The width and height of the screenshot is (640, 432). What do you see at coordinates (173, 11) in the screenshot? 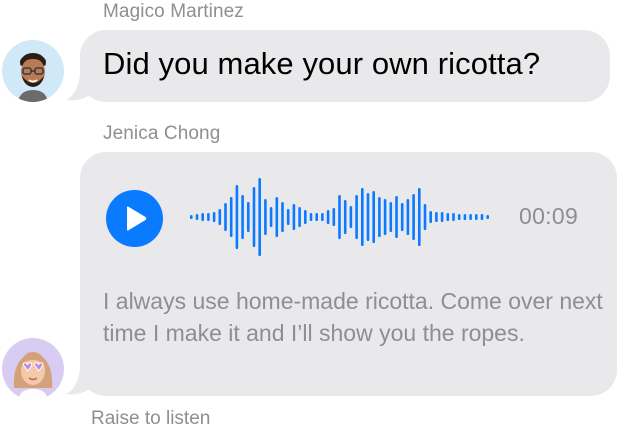
I see `sender-name: Magico Martinez` at bounding box center [173, 11].